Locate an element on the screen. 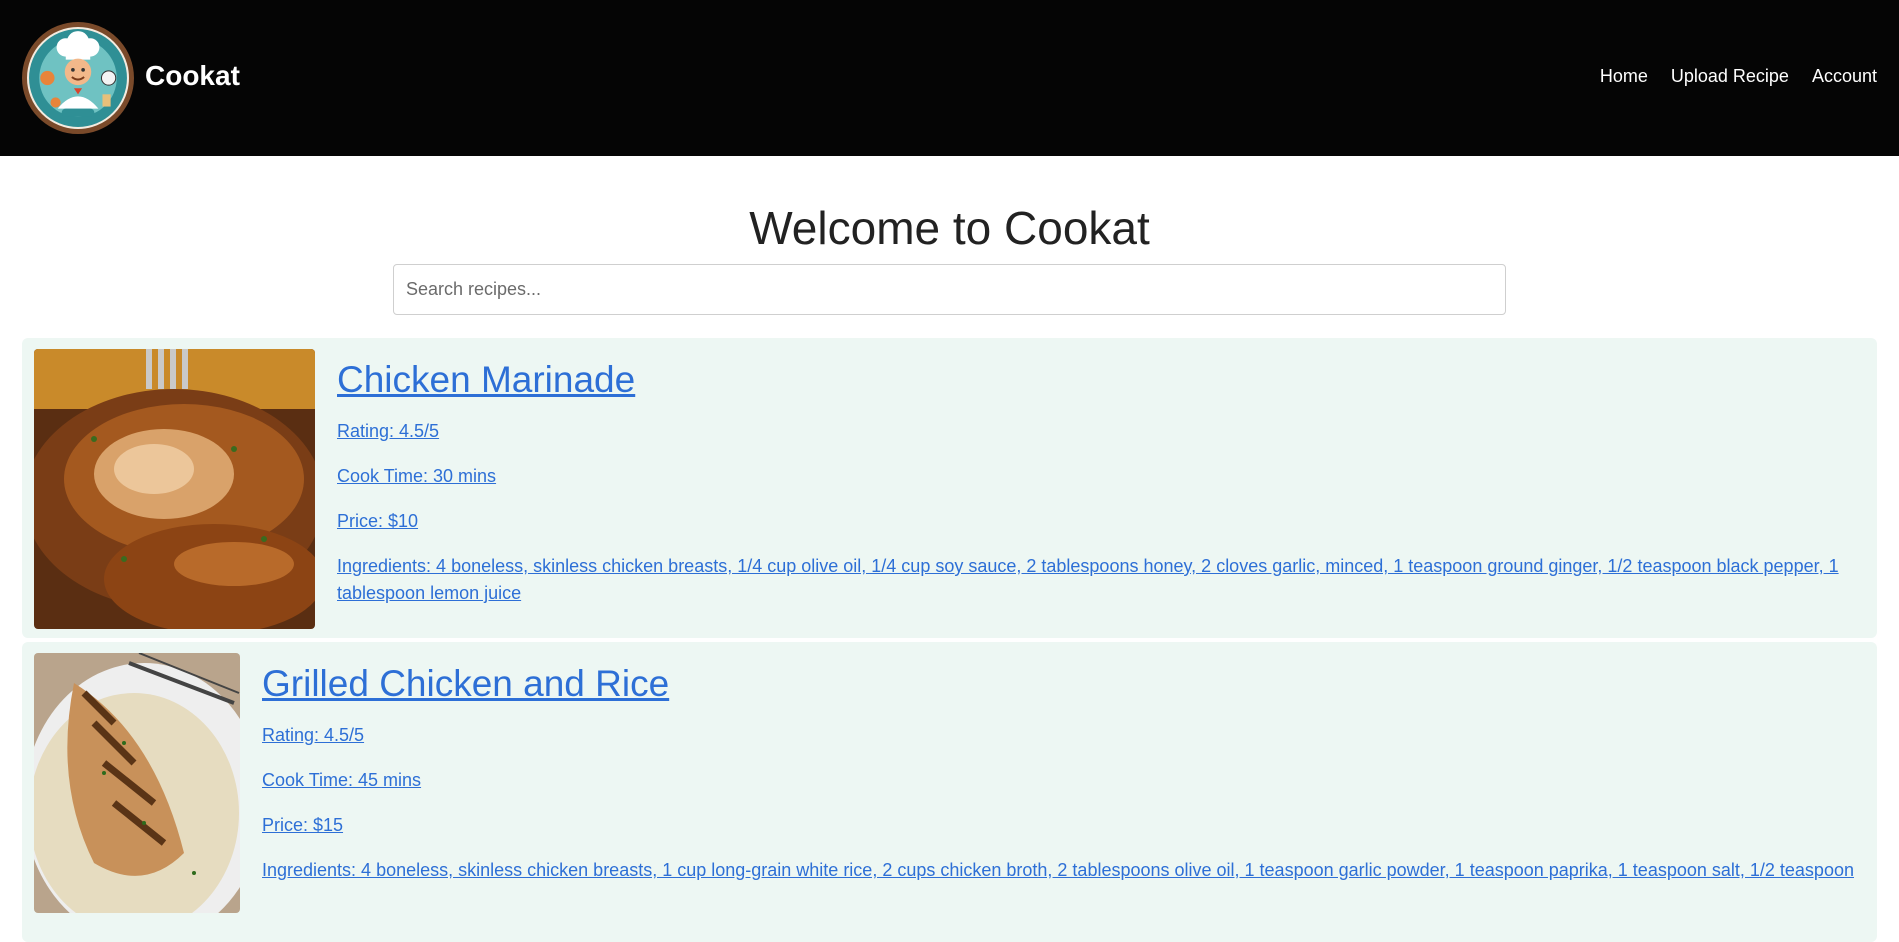 This screenshot has height=942, width=1899. recipe-price-link: Price: $15 is located at coordinates (1059, 825).